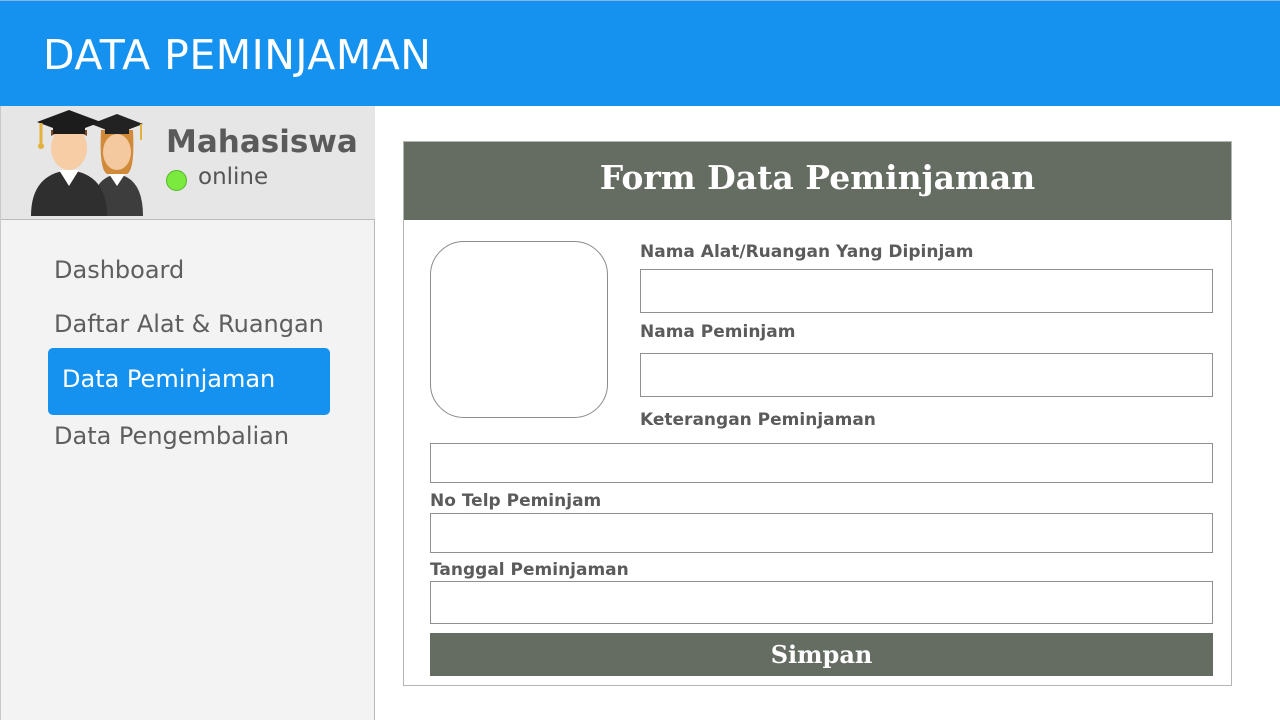 Image resolution: width=1280 pixels, height=720 pixels. Describe the element at coordinates (640, 53) in the screenshot. I see `top-header: DATA PEMINJAMAN` at that location.